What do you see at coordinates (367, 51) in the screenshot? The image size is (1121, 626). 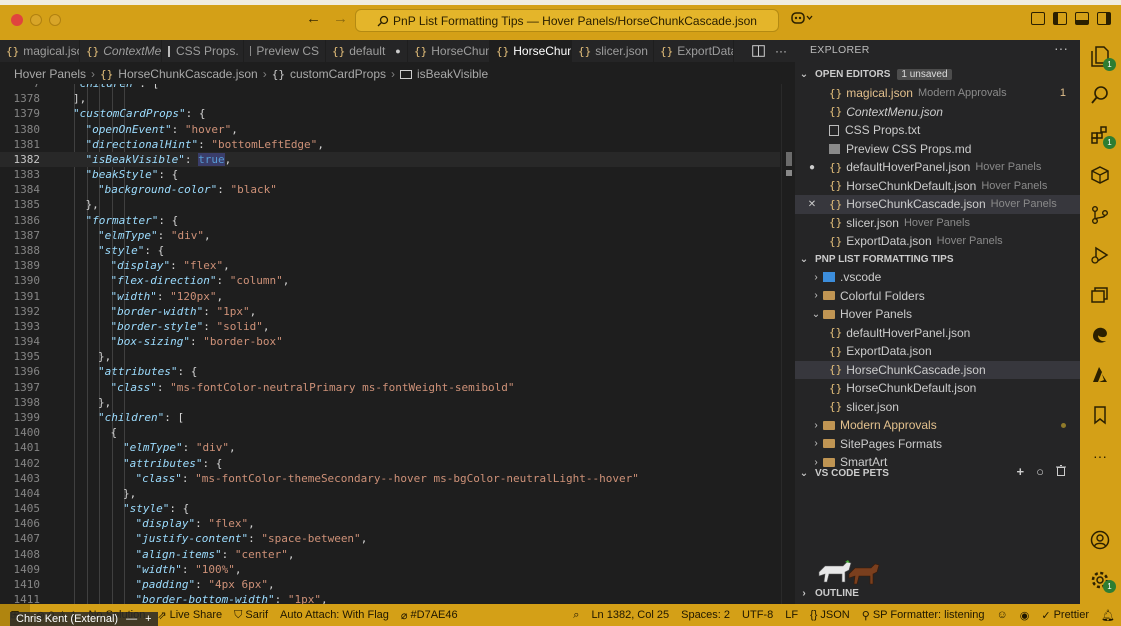 I see `tab-defaulthoverpanel-json: {} default ●` at bounding box center [367, 51].